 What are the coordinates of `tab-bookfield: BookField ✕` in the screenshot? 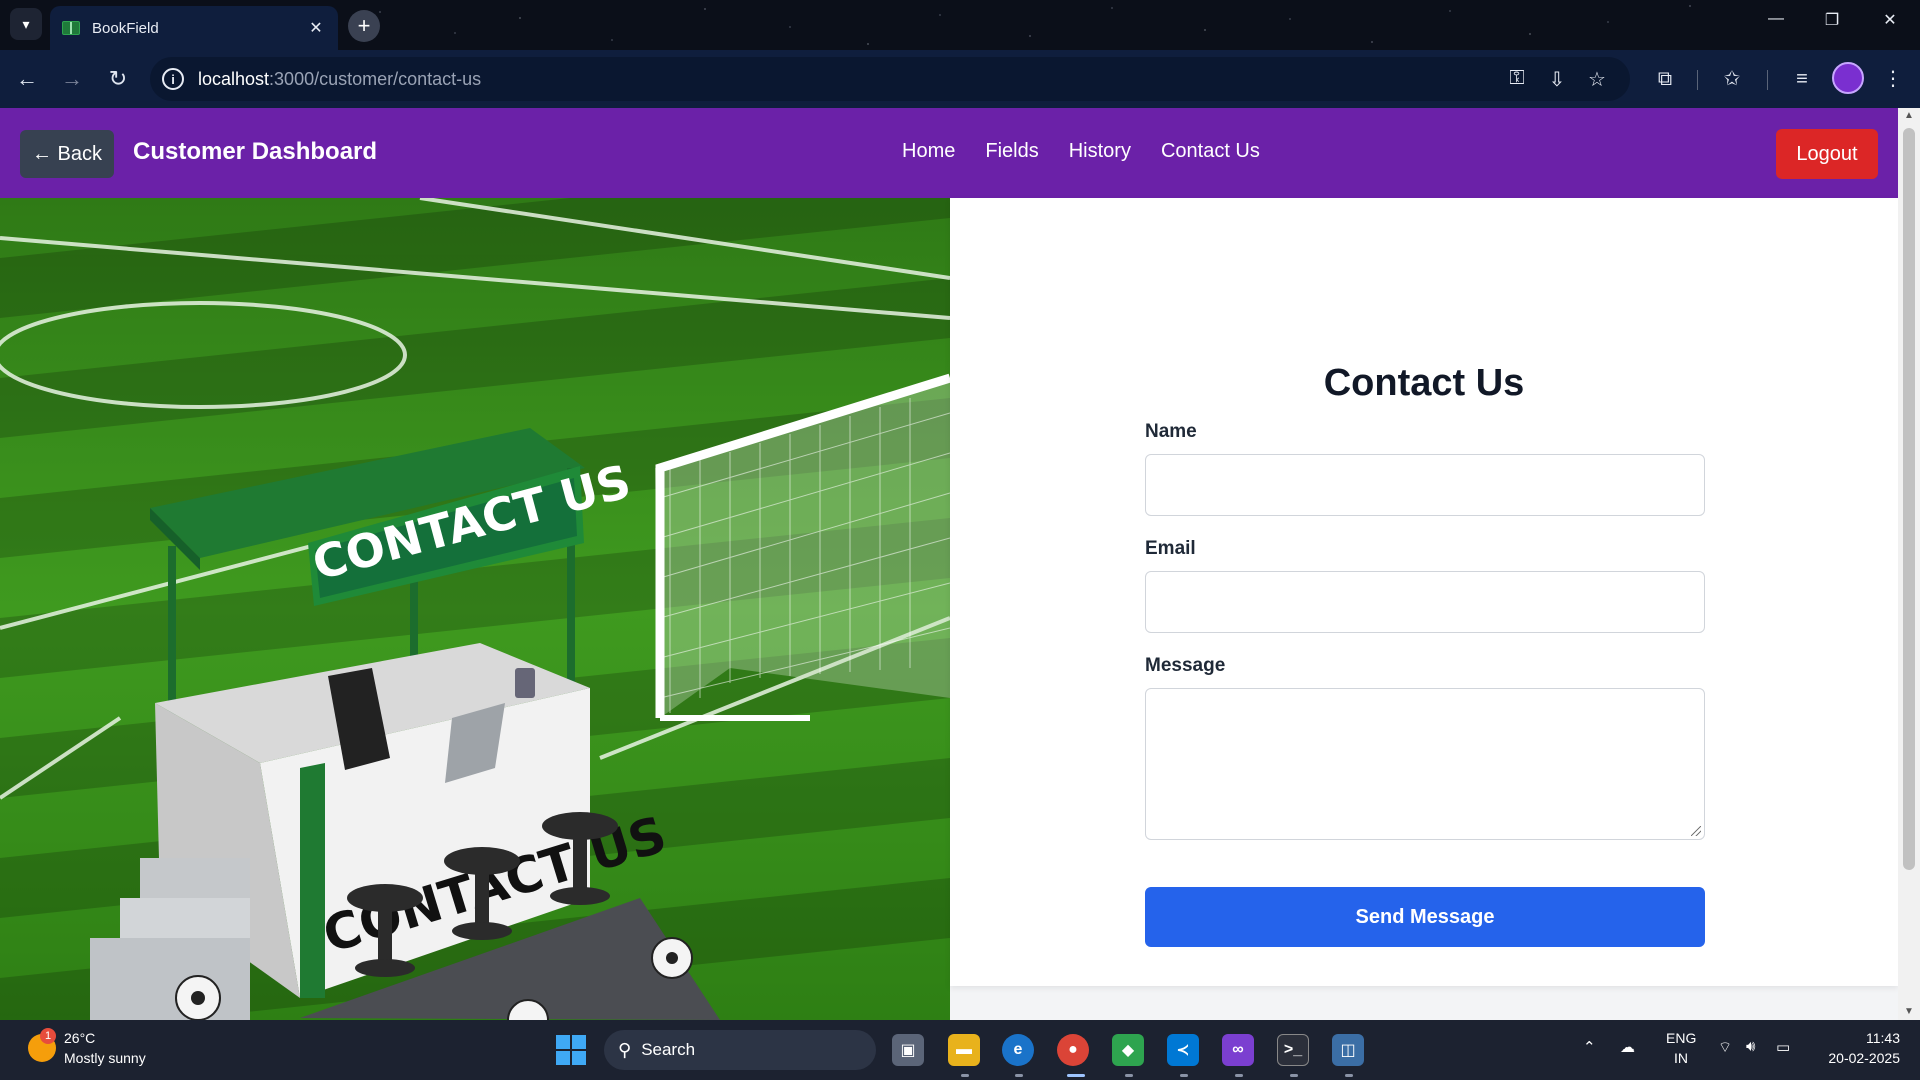 It's located at (194, 28).